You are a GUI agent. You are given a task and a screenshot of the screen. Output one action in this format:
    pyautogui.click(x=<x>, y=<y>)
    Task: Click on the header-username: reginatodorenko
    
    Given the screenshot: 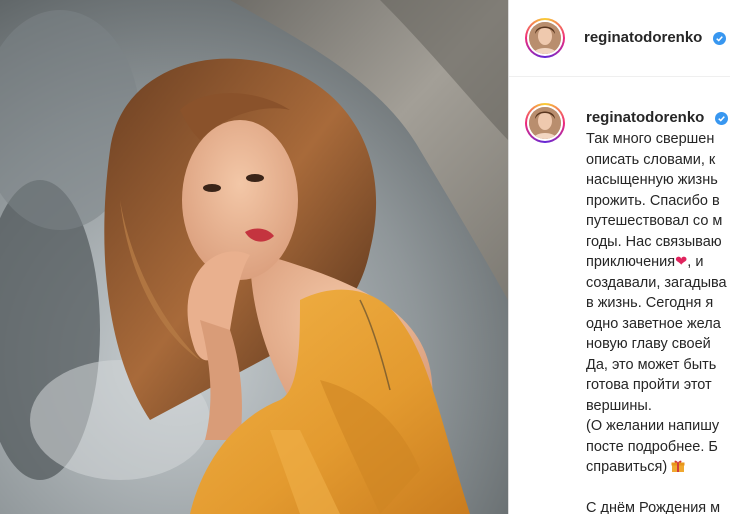 What is the action you would take?
    pyautogui.click(x=643, y=37)
    